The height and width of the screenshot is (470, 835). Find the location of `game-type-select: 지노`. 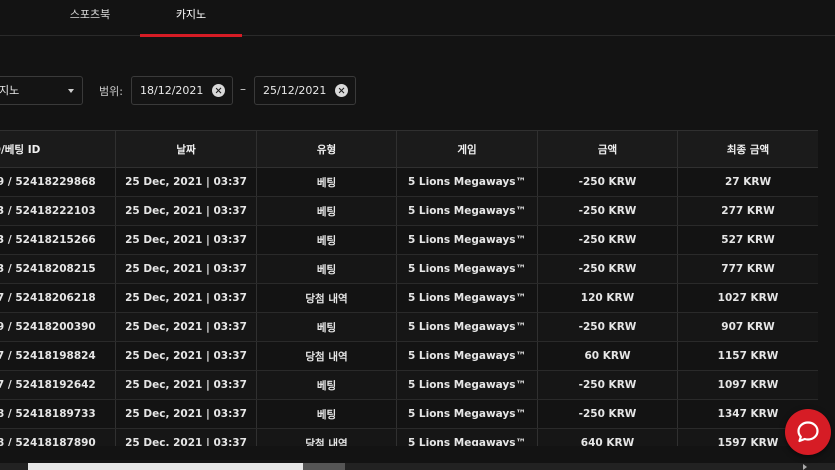

game-type-select: 지노 is located at coordinates (41, 90).